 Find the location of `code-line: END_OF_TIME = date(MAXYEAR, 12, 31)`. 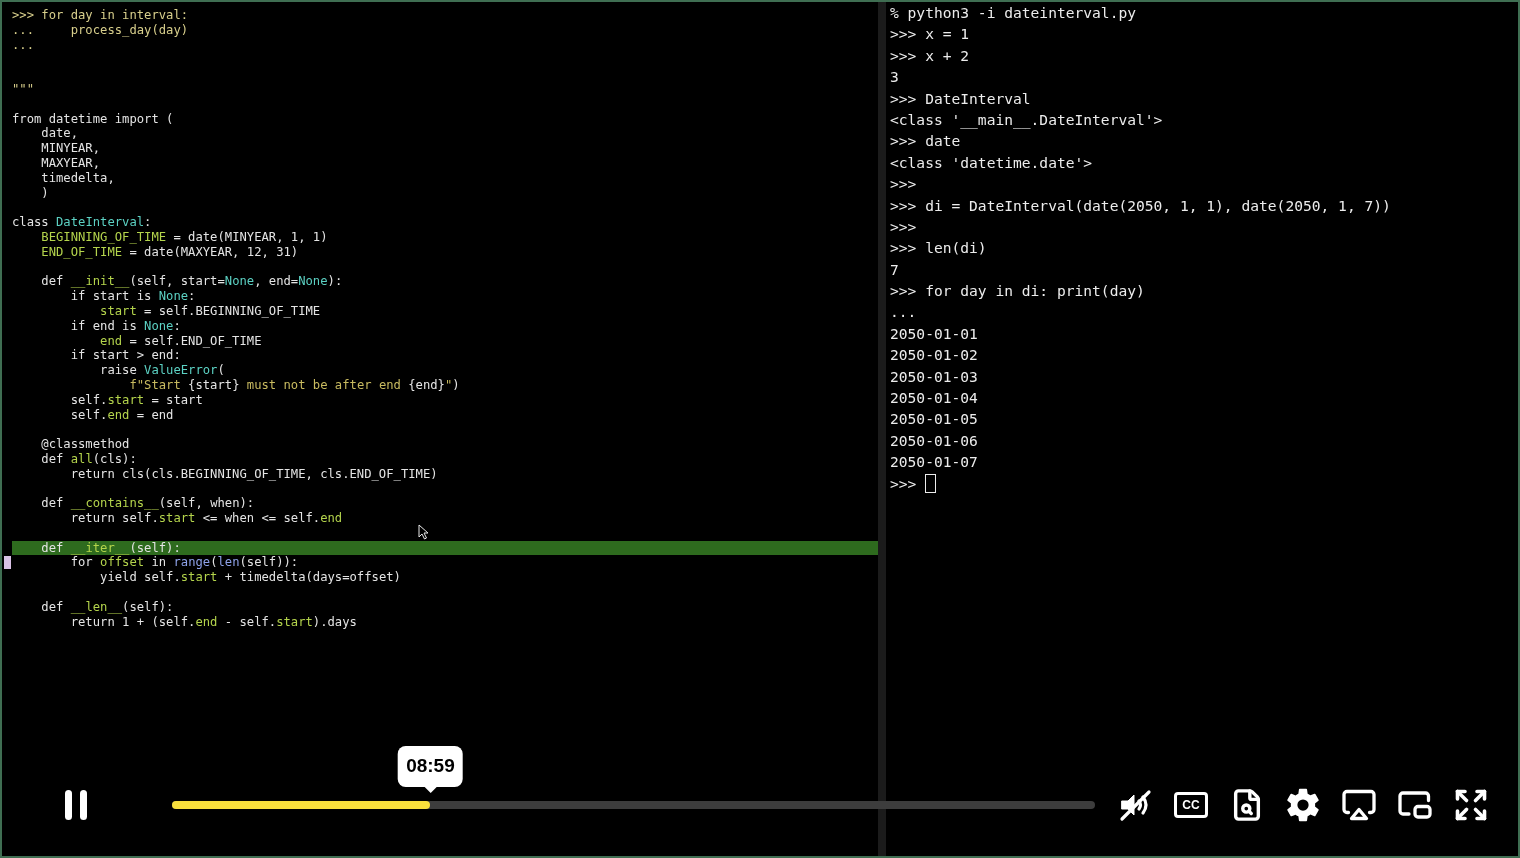

code-line: END_OF_TIME = date(MAXYEAR, 12, 31) is located at coordinates (170, 252).